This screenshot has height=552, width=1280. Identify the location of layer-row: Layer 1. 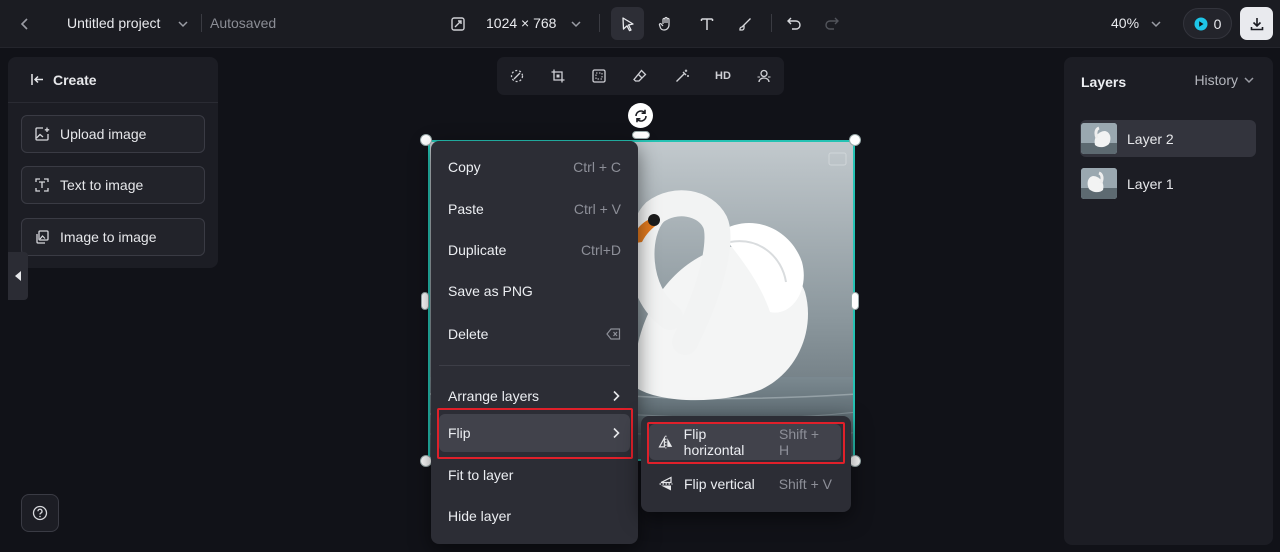
(1168, 183).